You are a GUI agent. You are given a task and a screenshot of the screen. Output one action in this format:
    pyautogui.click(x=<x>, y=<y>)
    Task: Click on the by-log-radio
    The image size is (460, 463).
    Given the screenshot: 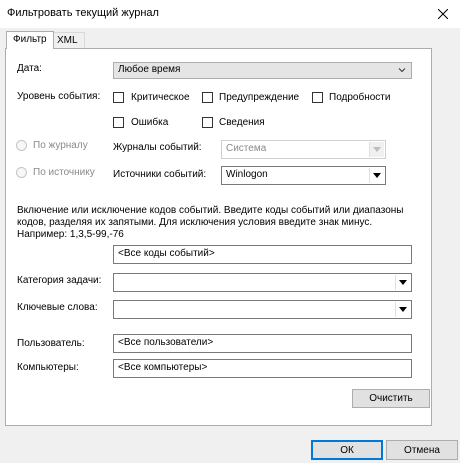 What is the action you would take?
    pyautogui.click(x=21, y=145)
    